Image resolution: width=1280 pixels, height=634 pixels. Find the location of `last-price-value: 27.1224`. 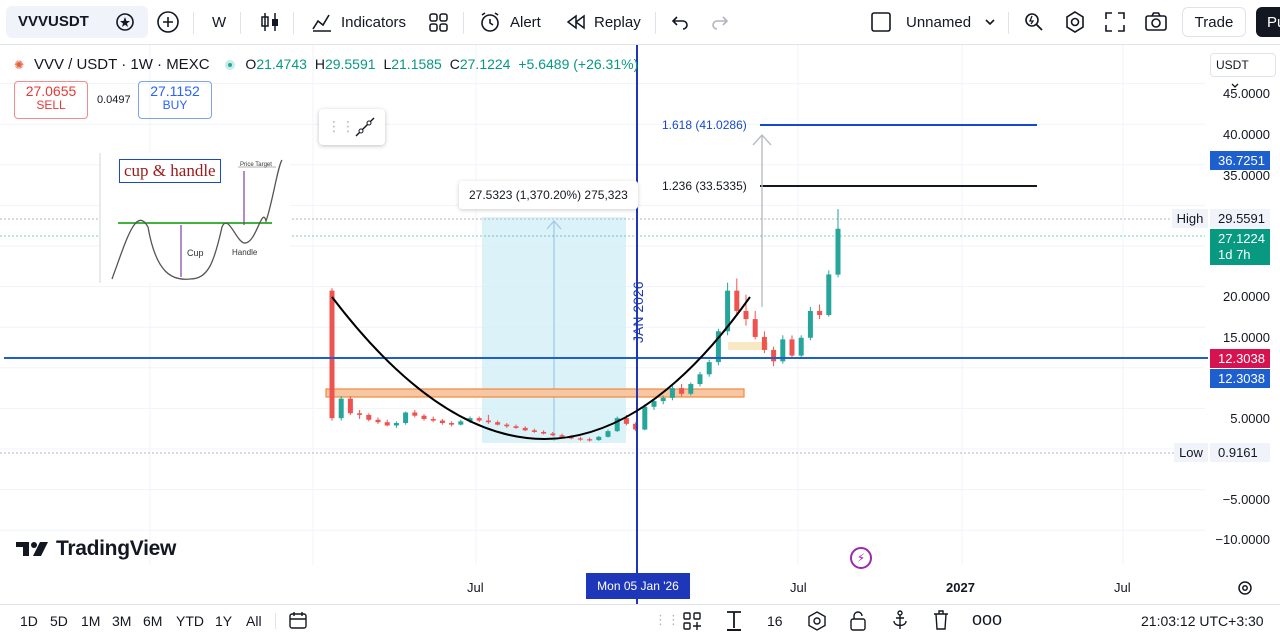

last-price-value: 27.1224 is located at coordinates (1241, 238).